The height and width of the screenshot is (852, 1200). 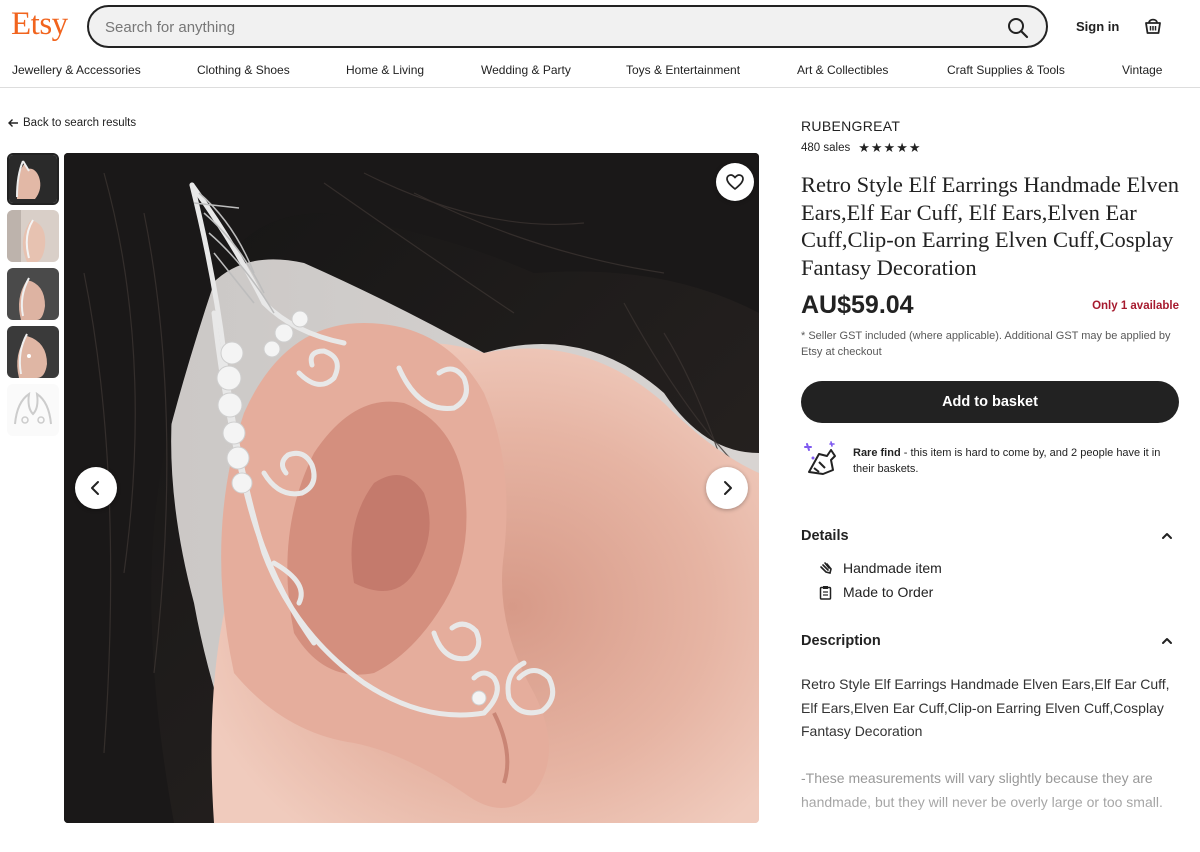 I want to click on detail-handmade: Handmade item, so click(x=880, y=568).